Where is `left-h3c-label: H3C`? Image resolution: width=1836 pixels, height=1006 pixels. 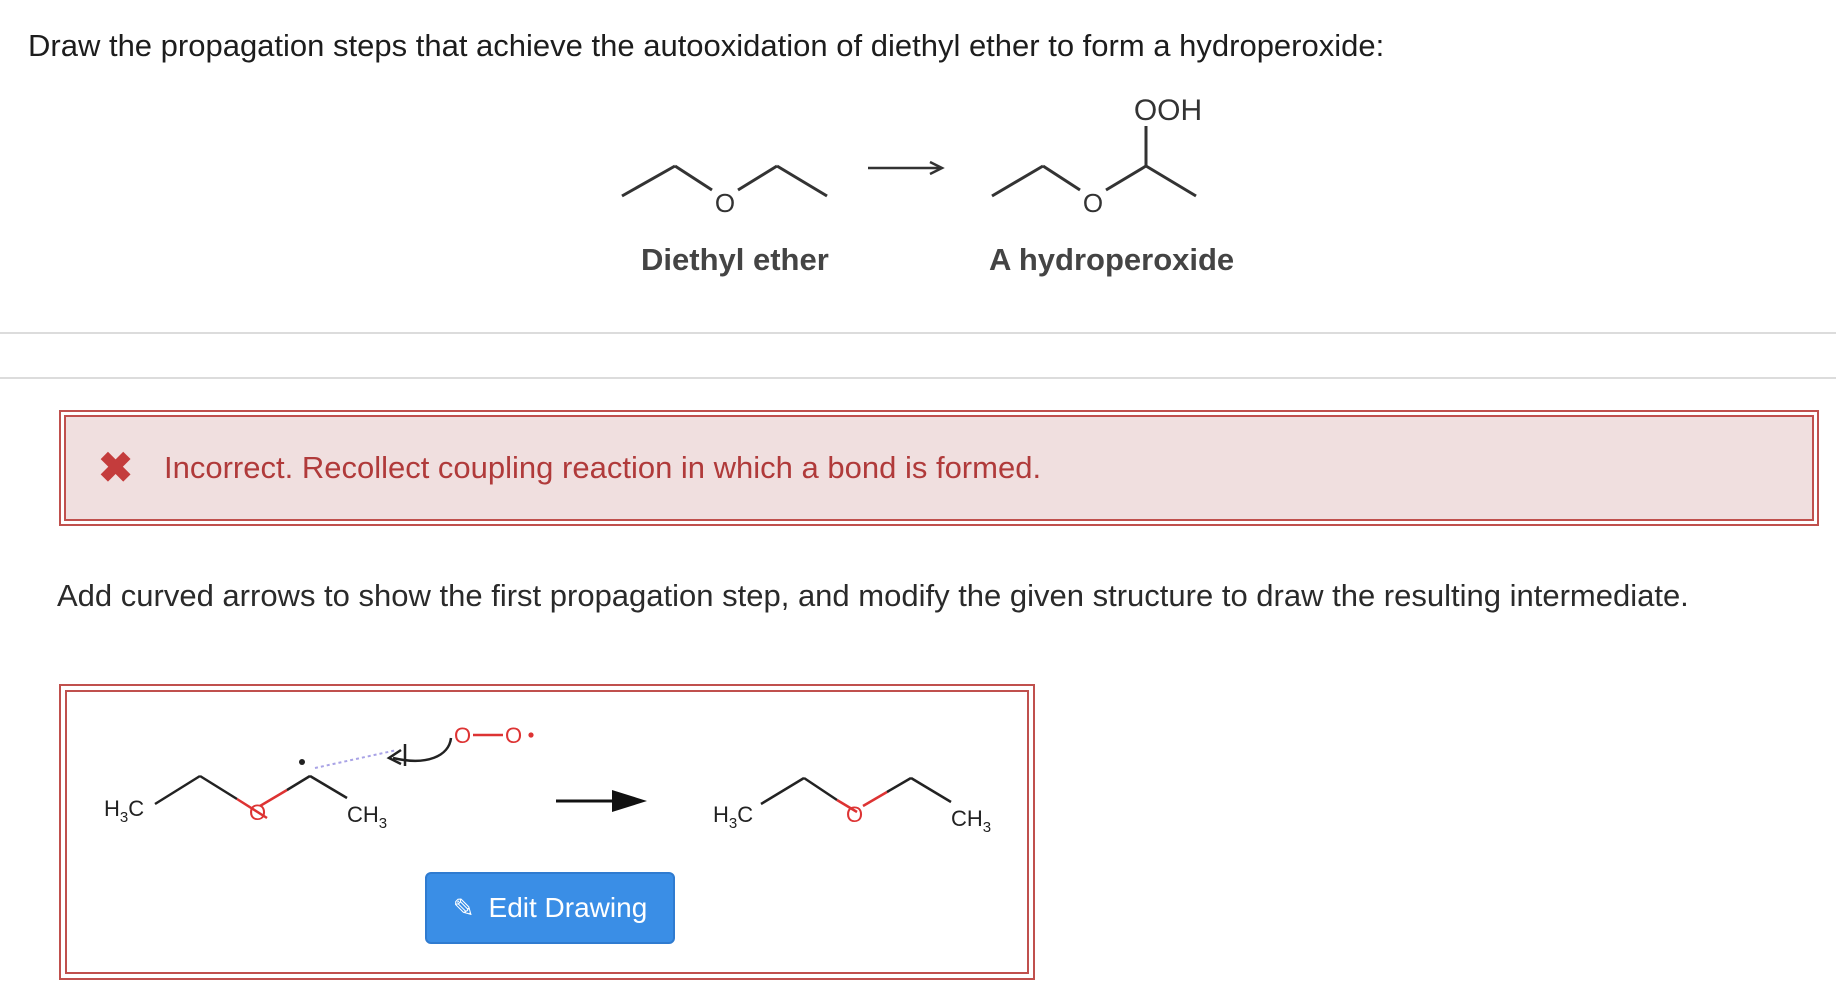 left-h3c-label: H3C is located at coordinates (124, 811).